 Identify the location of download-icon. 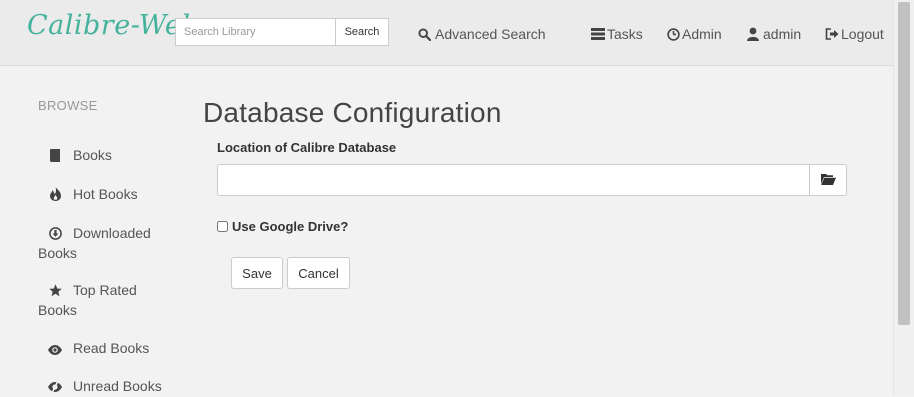
(55, 235).